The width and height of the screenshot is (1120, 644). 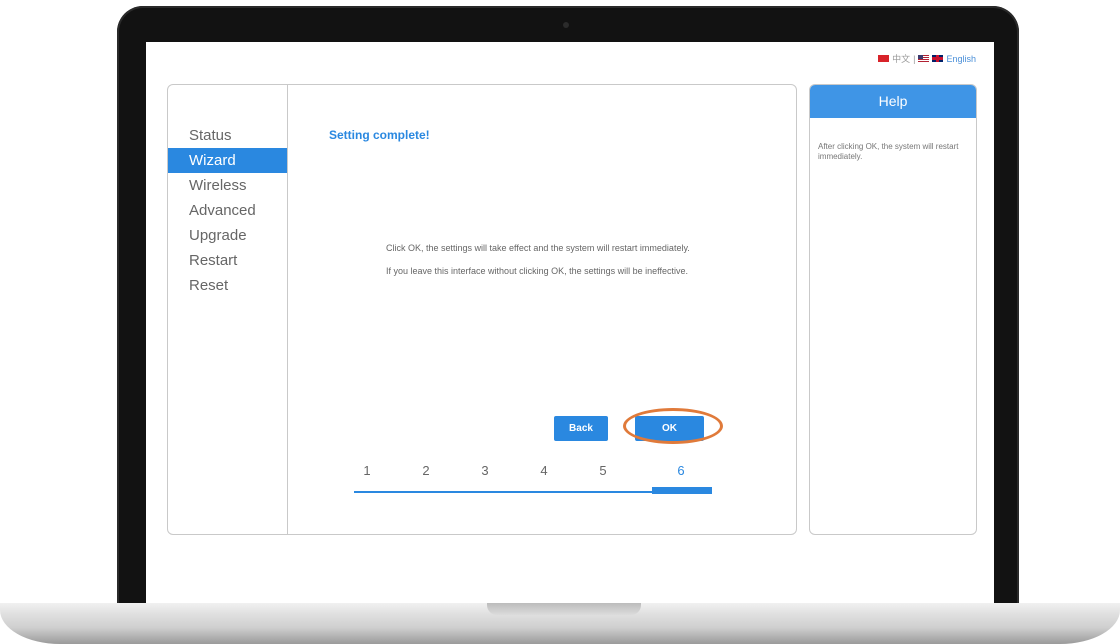 I want to click on step-indicator: 1 2 3 4 5 6, so click(x=534, y=478).